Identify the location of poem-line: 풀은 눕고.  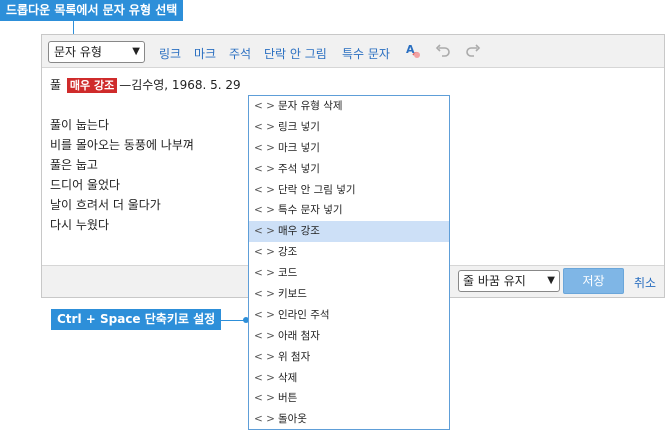
(74, 165).